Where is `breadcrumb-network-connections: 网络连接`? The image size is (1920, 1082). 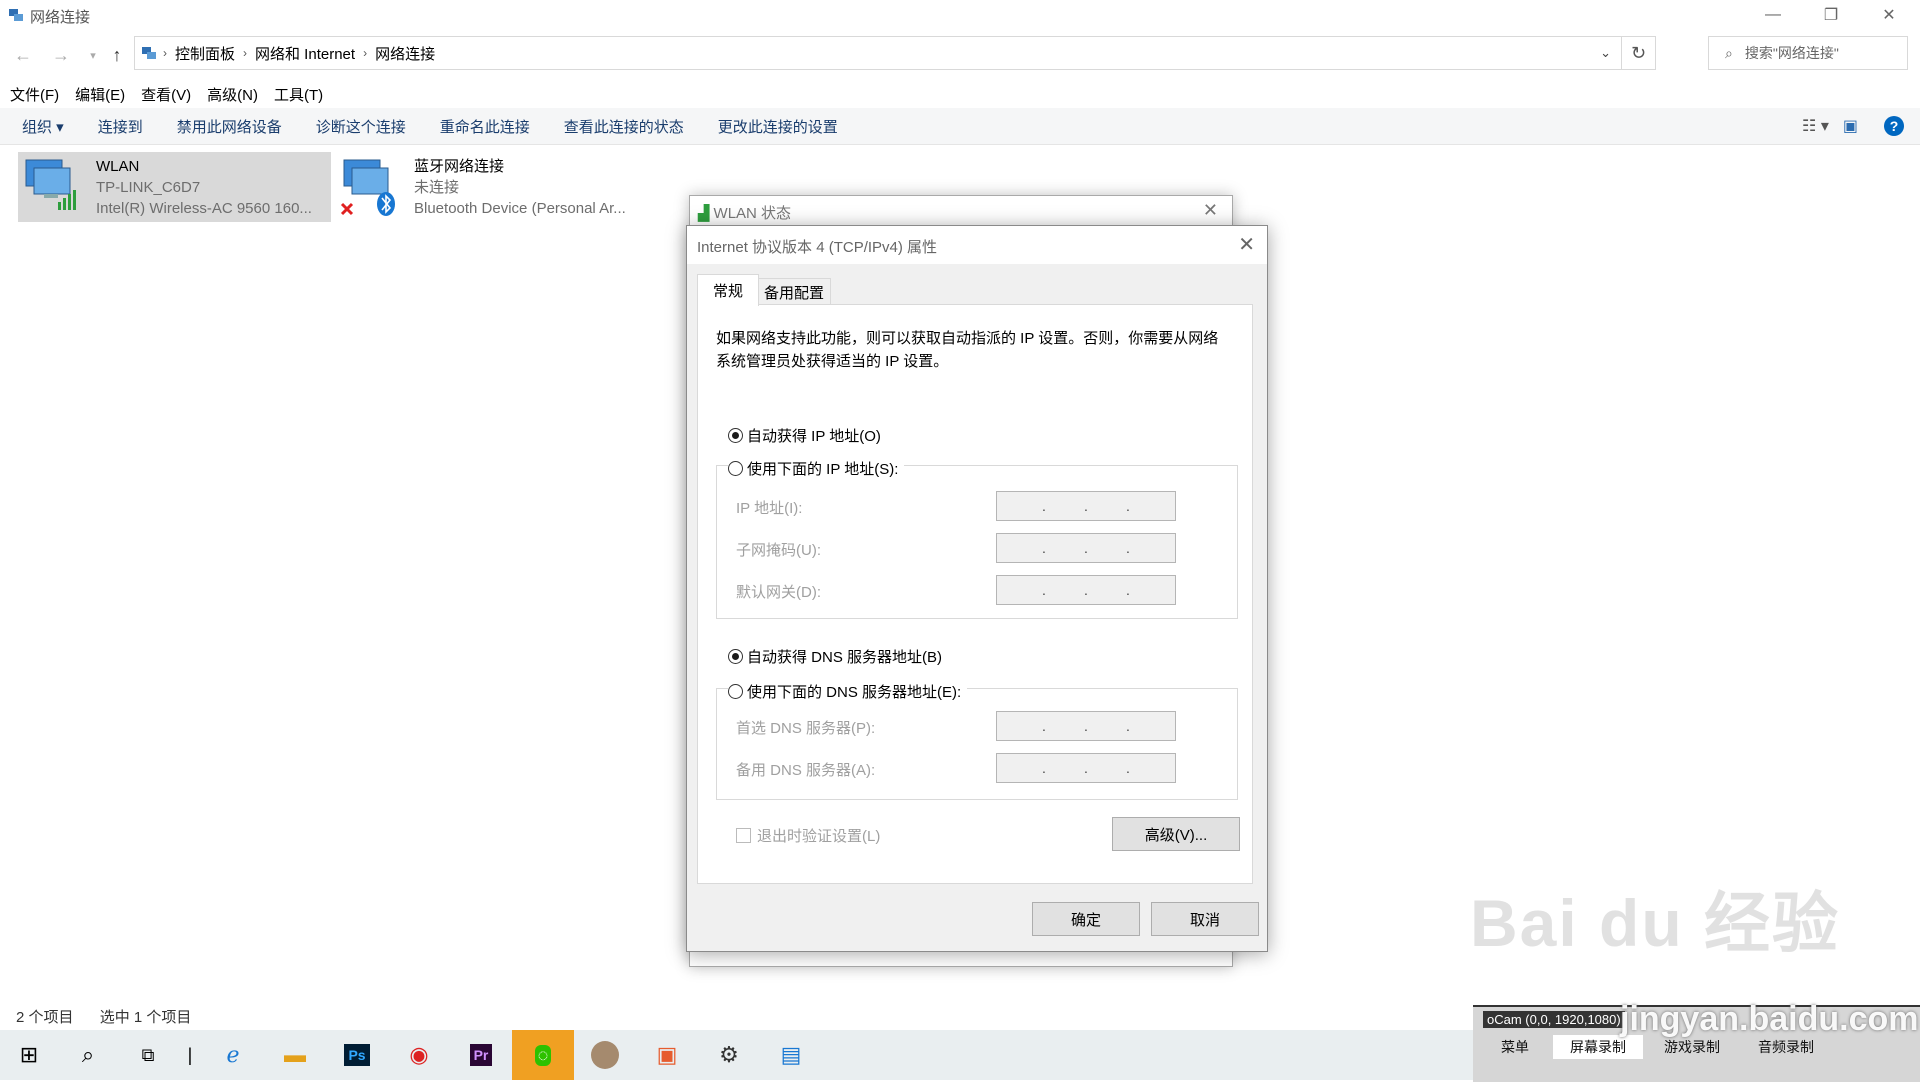
breadcrumb-network-connections: 网络连接 is located at coordinates (405, 53).